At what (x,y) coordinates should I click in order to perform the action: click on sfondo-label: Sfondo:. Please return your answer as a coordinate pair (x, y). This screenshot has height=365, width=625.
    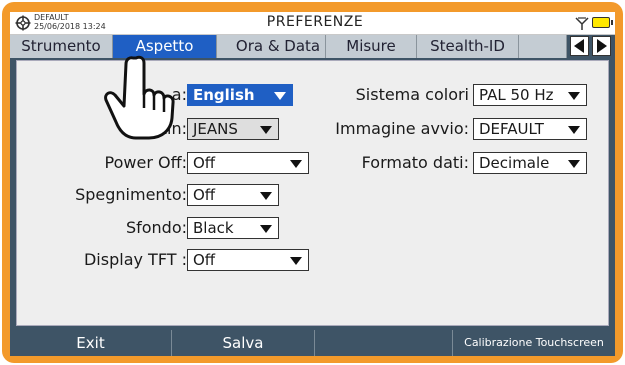
    Looking at the image, I should click on (156, 227).